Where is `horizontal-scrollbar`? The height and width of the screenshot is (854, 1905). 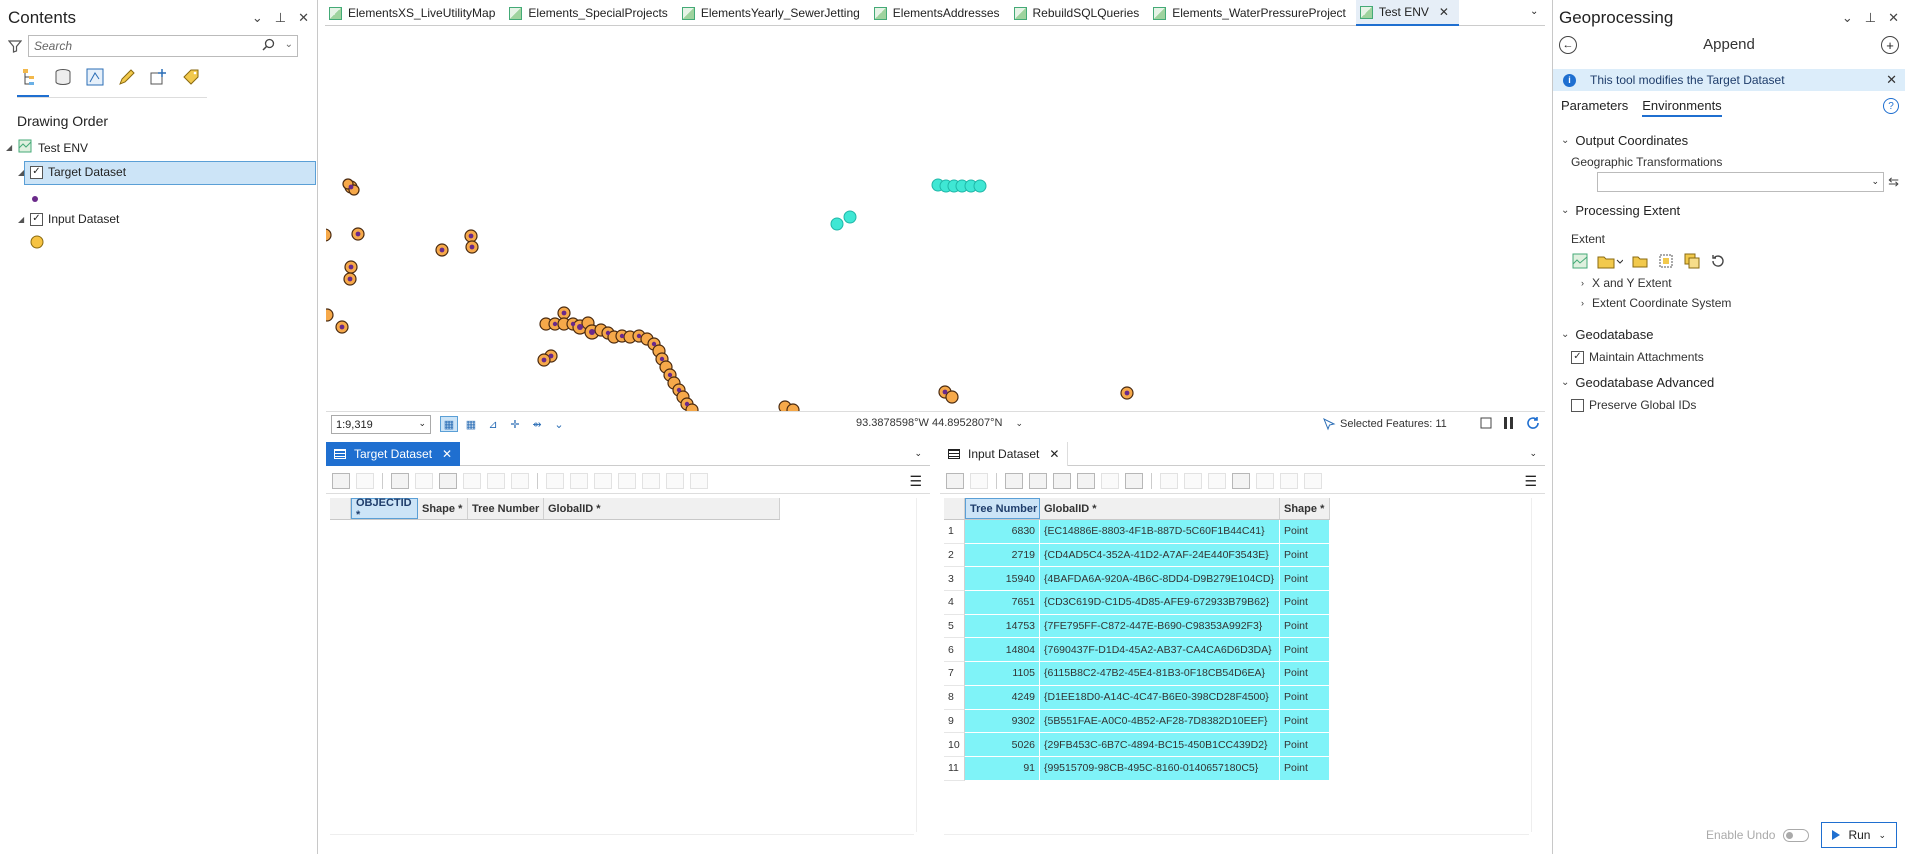
horizontal-scrollbar is located at coordinates (1236, 841).